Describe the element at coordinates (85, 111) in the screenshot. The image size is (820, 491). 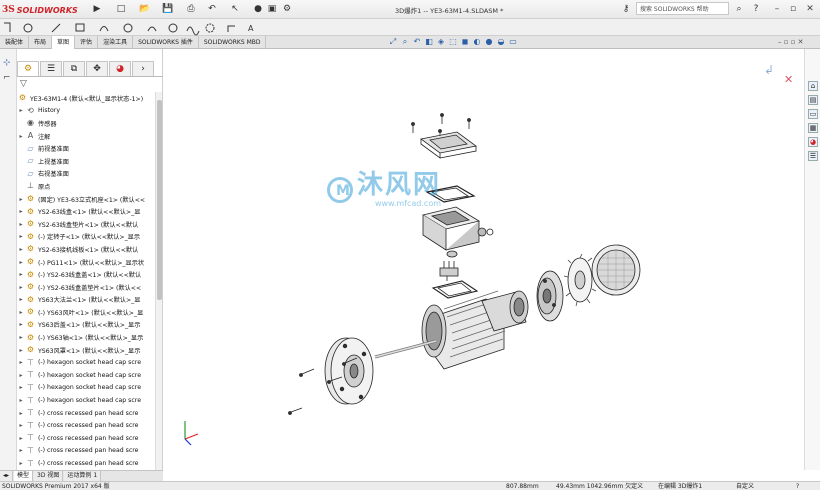
I see `tree-node: ▸ ⟲ History` at that location.